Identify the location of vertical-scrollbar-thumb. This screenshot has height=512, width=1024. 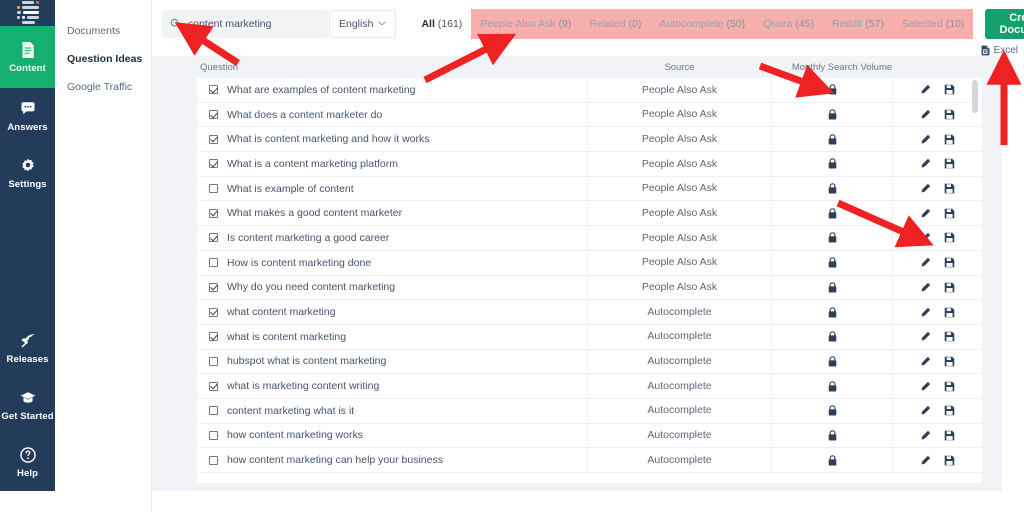
(975, 96).